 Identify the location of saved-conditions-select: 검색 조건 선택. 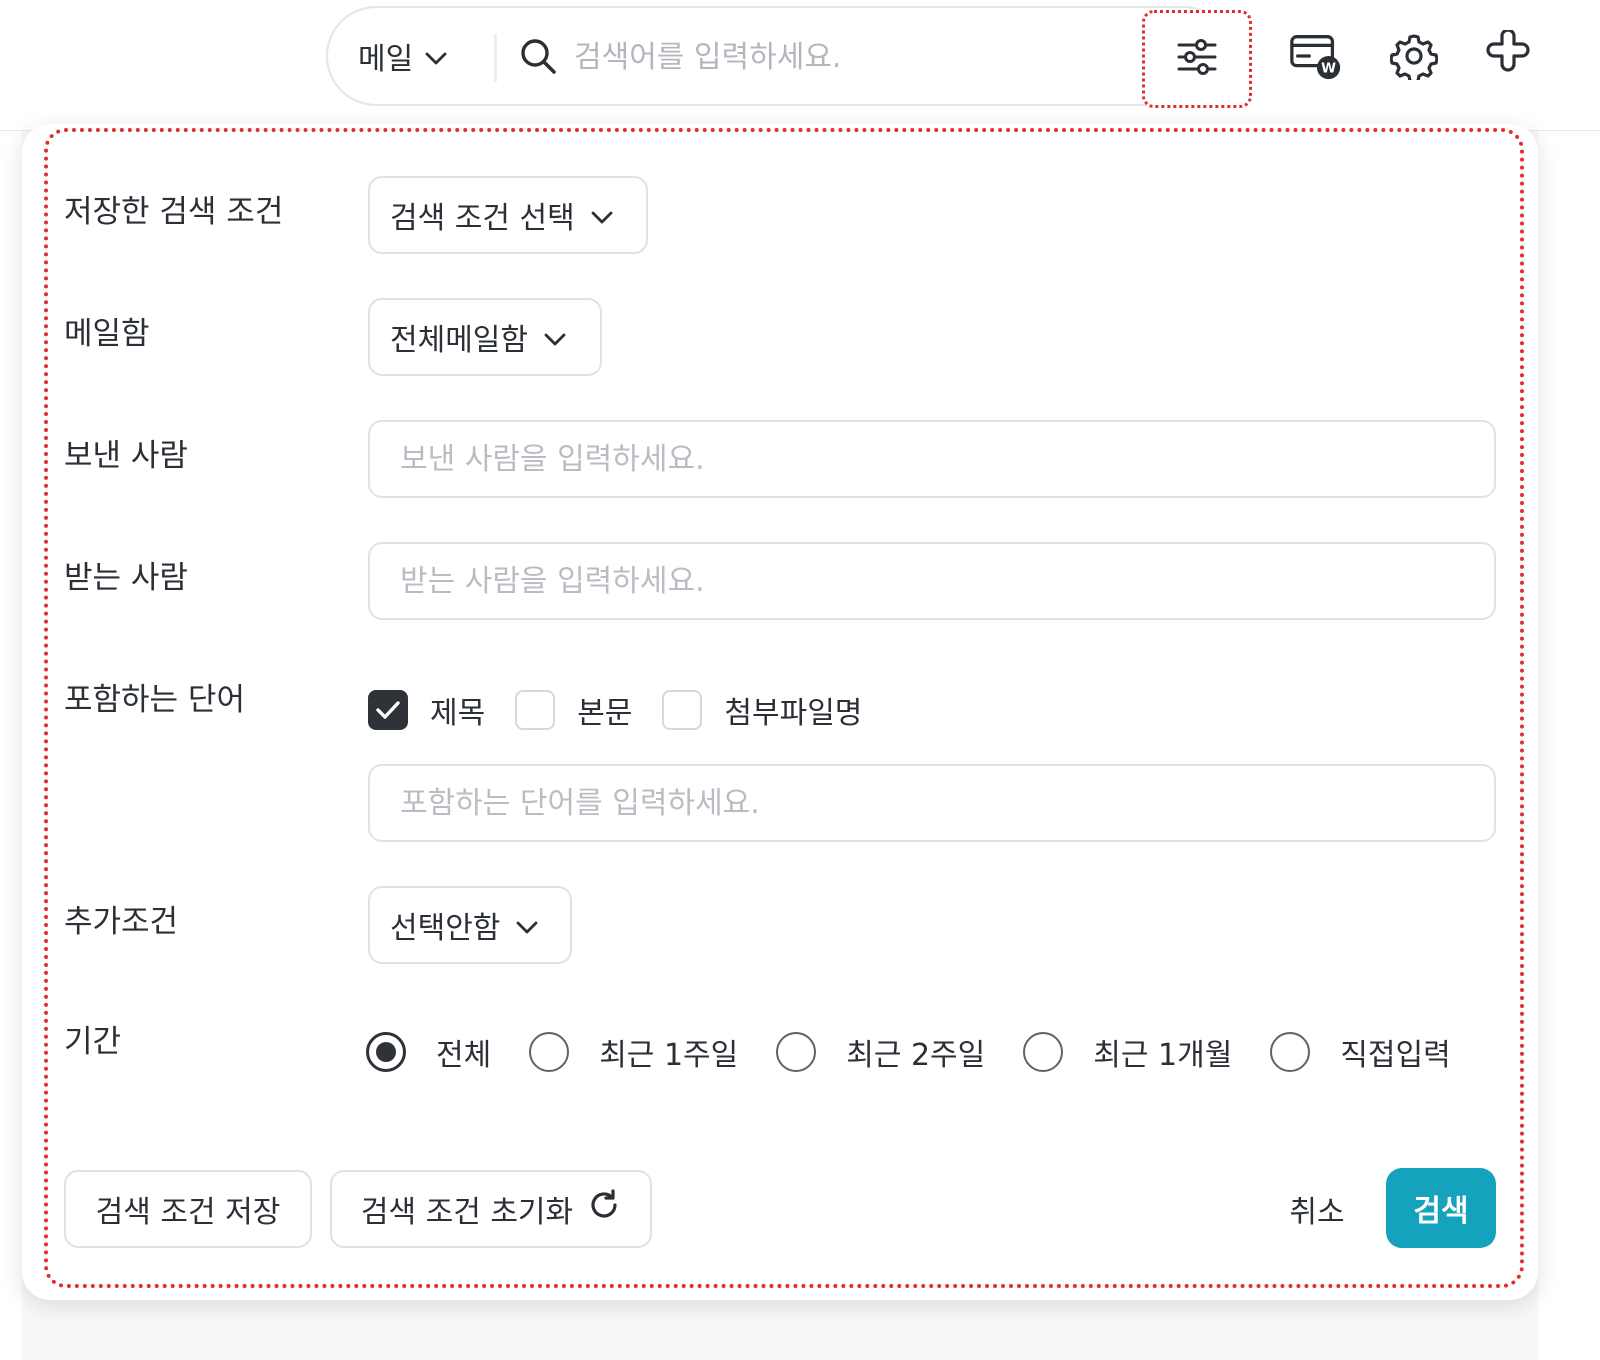
(508, 215).